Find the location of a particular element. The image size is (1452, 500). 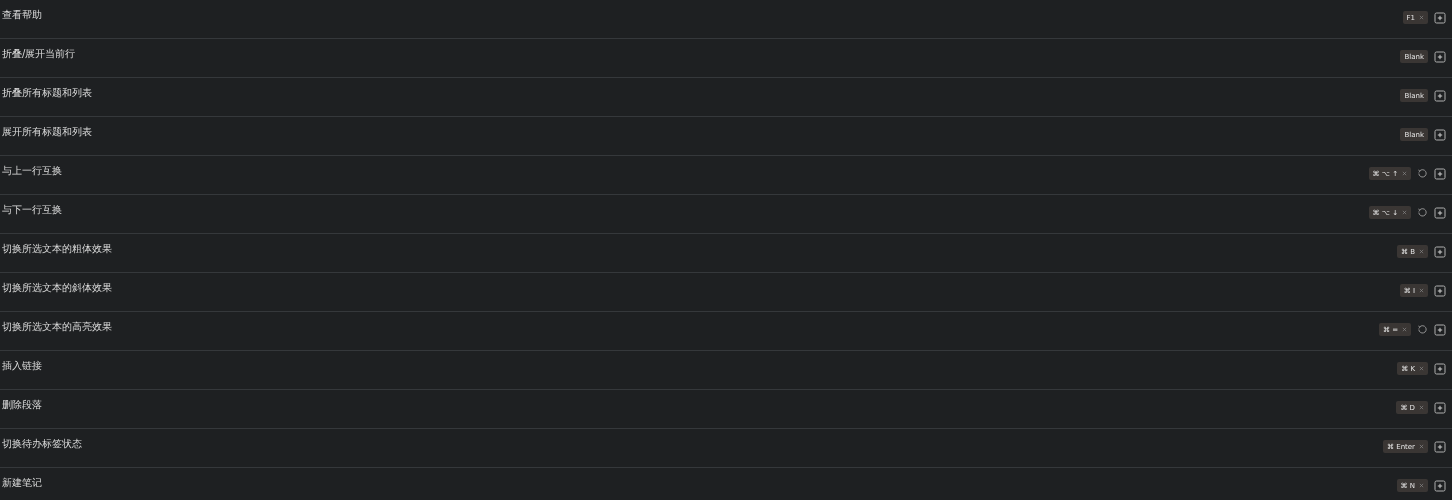

command-label: 与下一行互换 is located at coordinates (32, 210).